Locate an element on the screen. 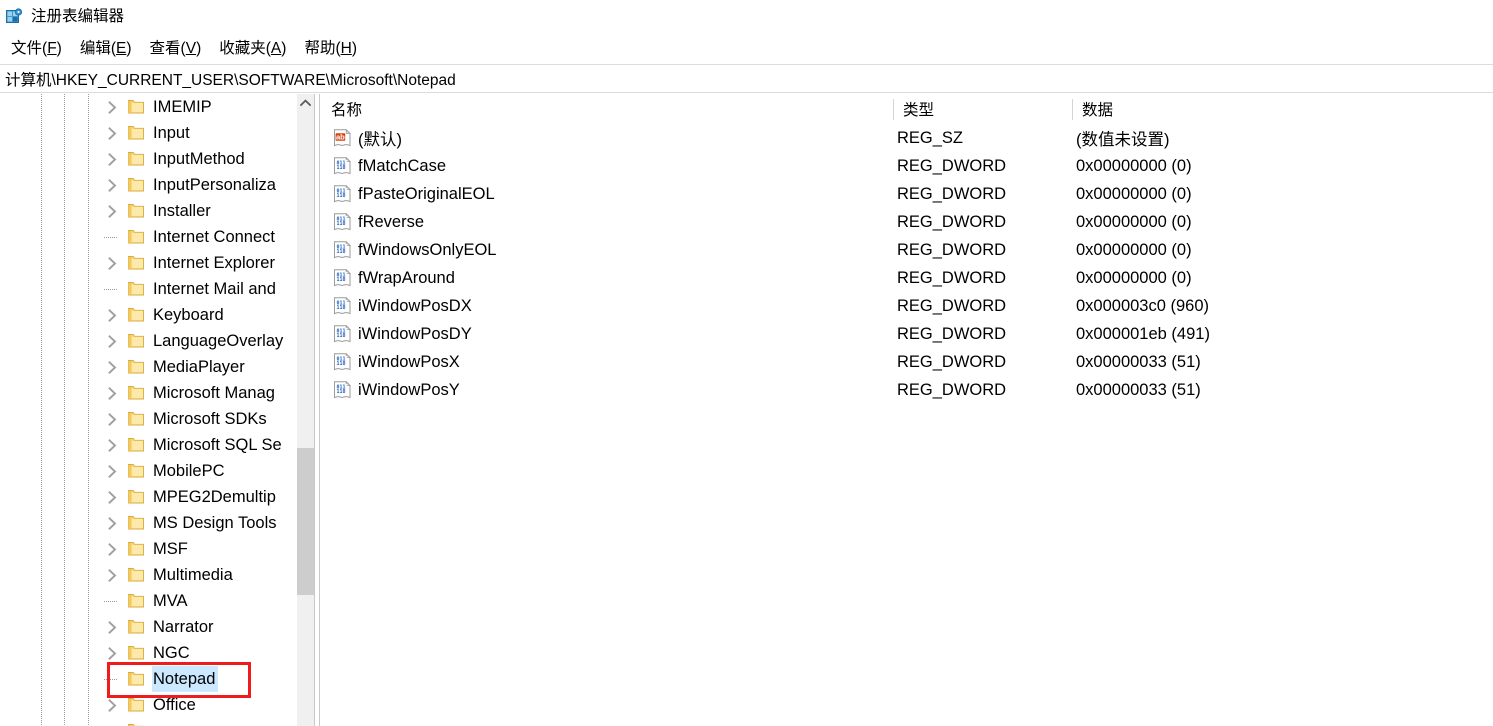  pane-splitter is located at coordinates (317, 410).